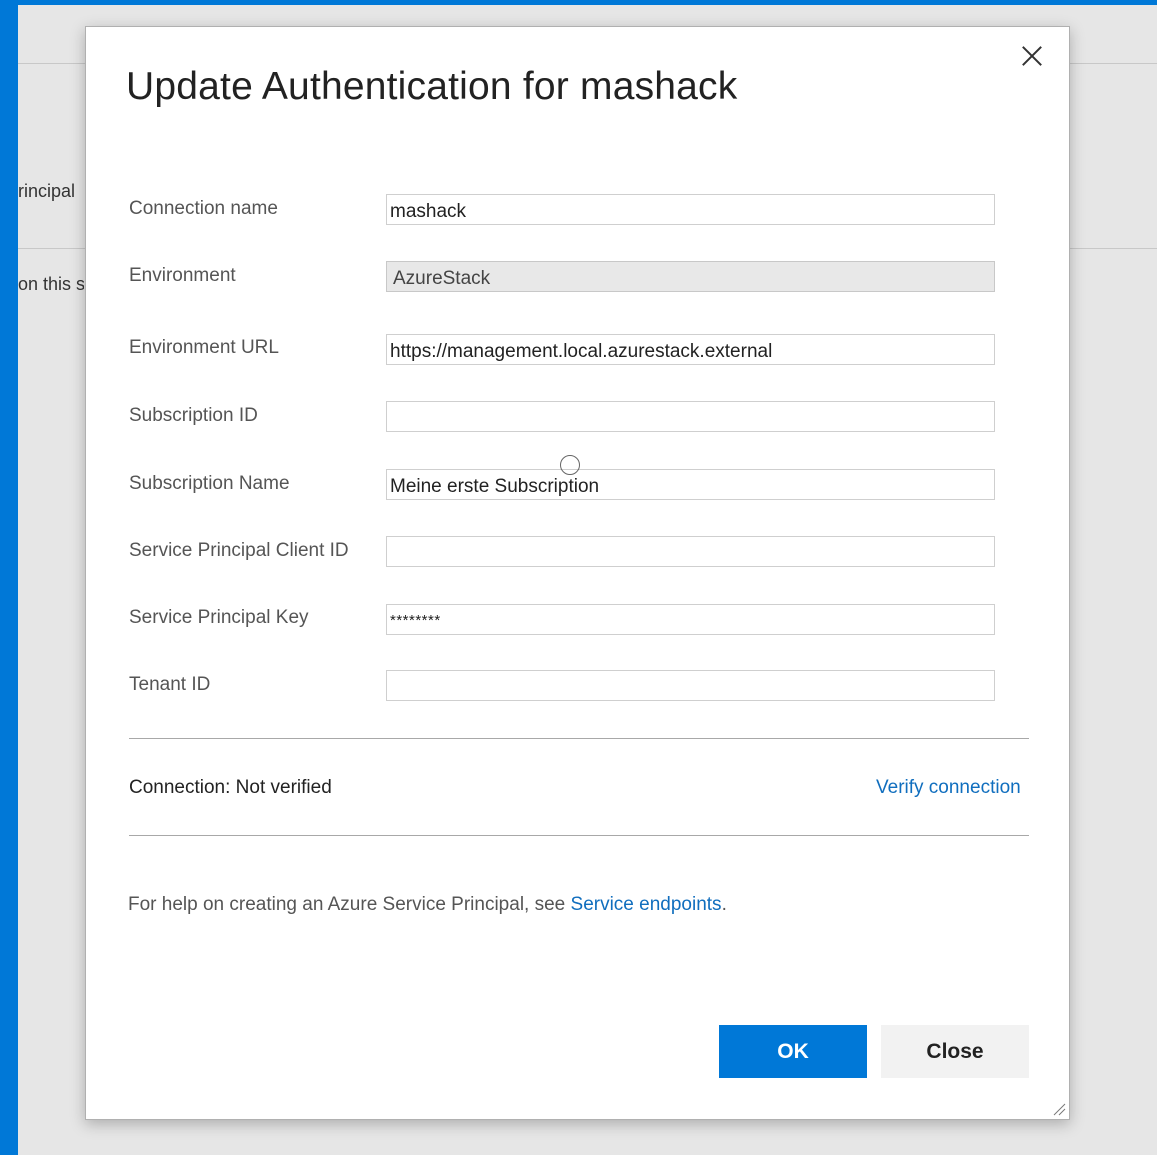 This screenshot has height=1155, width=1157. What do you see at coordinates (1059, 1109) in the screenshot?
I see `resize-grip-icon` at bounding box center [1059, 1109].